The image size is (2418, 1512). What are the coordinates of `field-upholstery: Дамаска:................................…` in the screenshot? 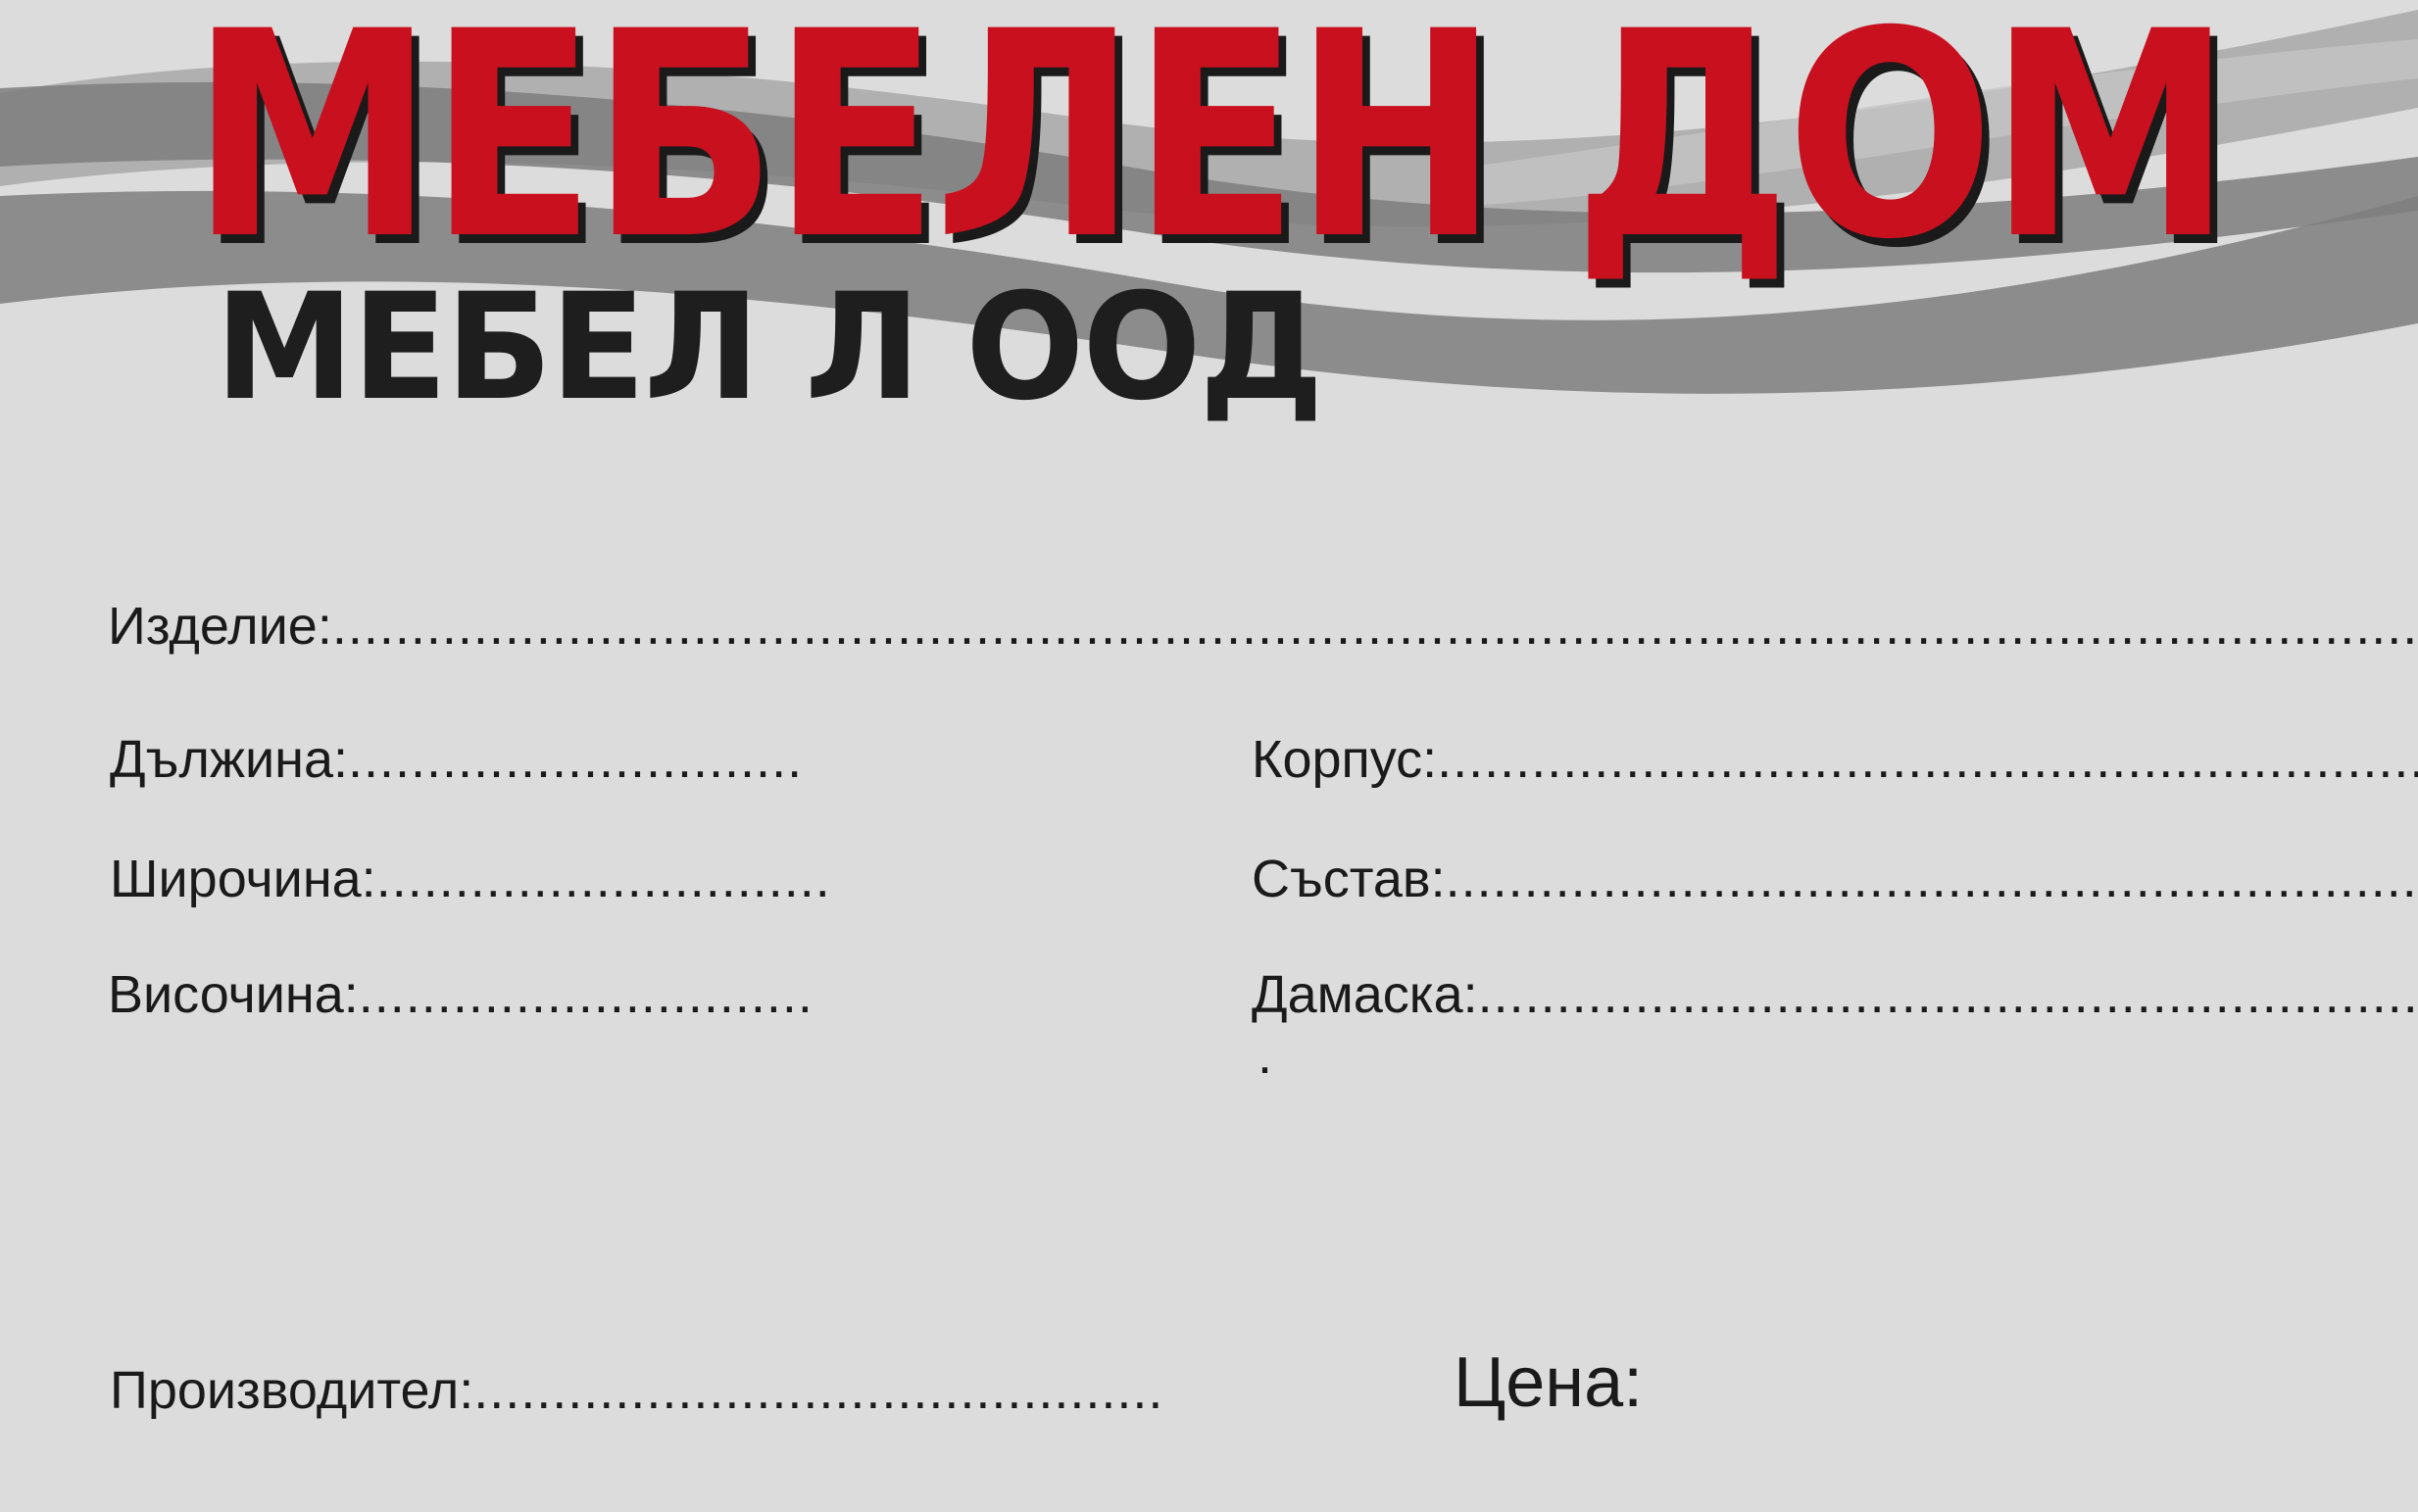 It's located at (1835, 995).